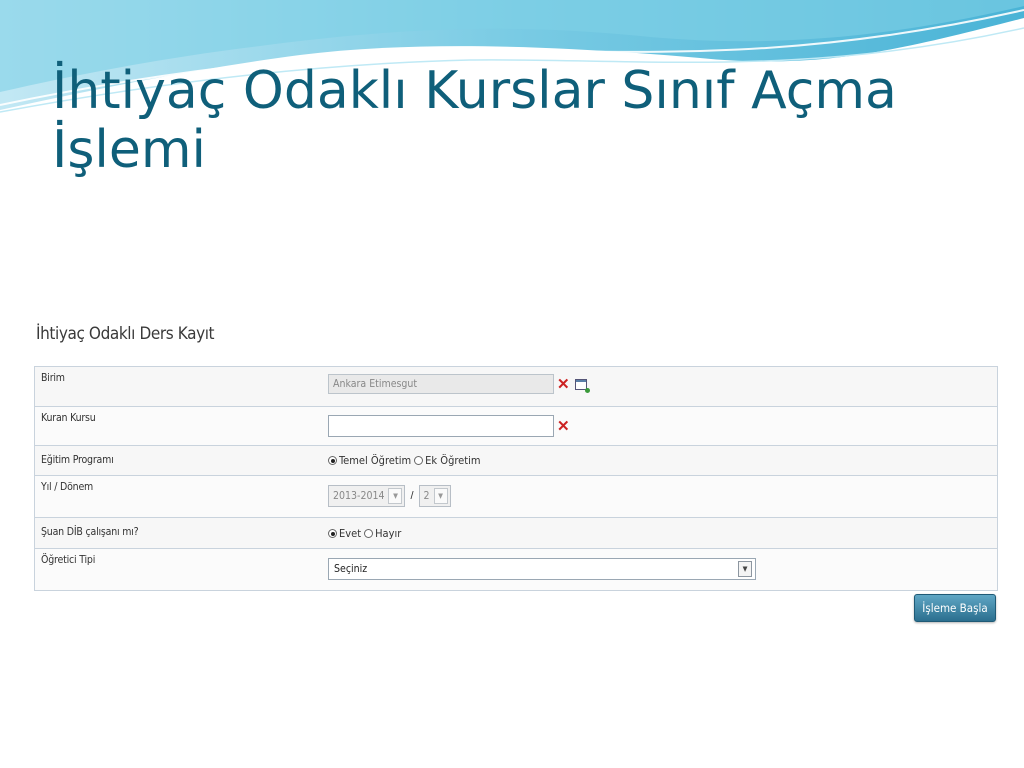 The width and height of the screenshot is (1024, 768). Describe the element at coordinates (67, 487) in the screenshot. I see `yil-donem-label: Yıl / Dönem` at that location.